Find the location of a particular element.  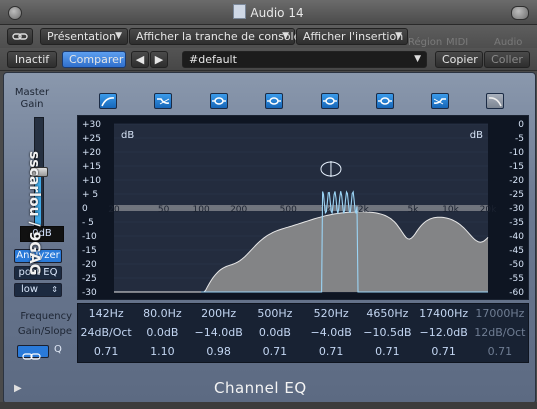

copy-button: Copier is located at coordinates (459, 59).